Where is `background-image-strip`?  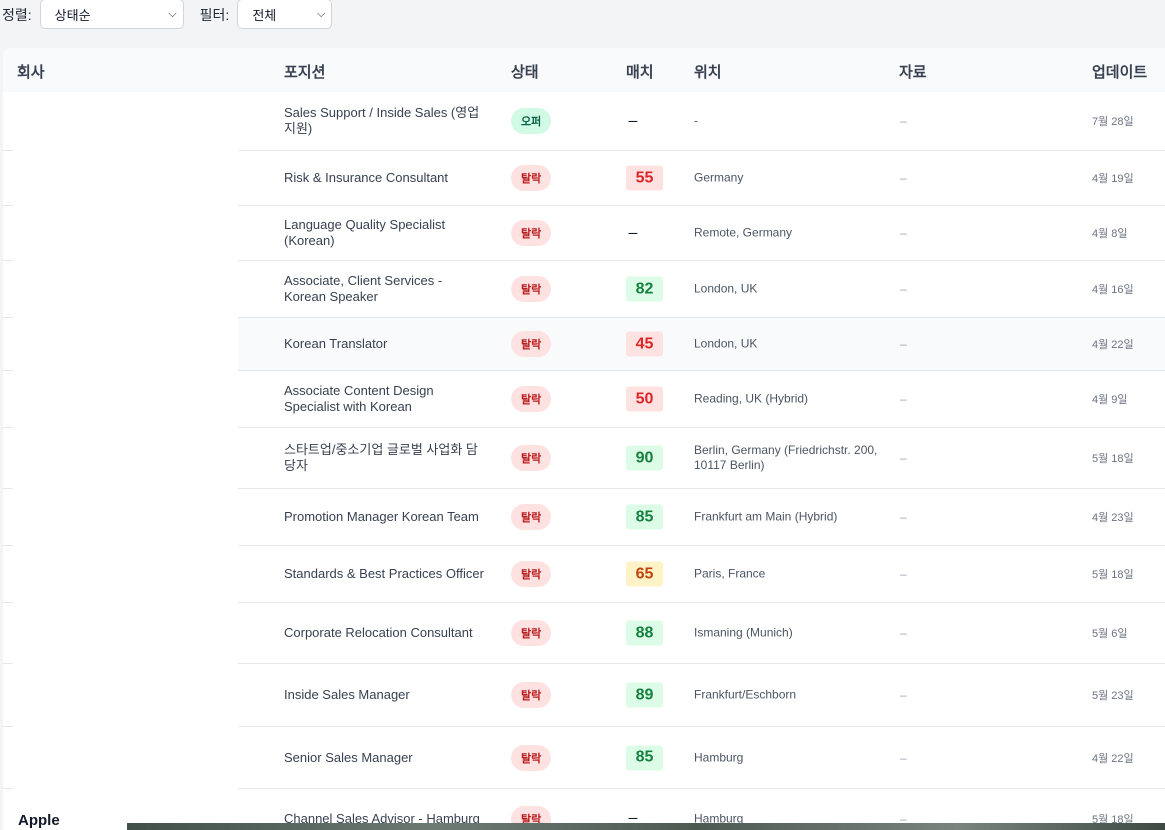
background-image-strip is located at coordinates (646, 826).